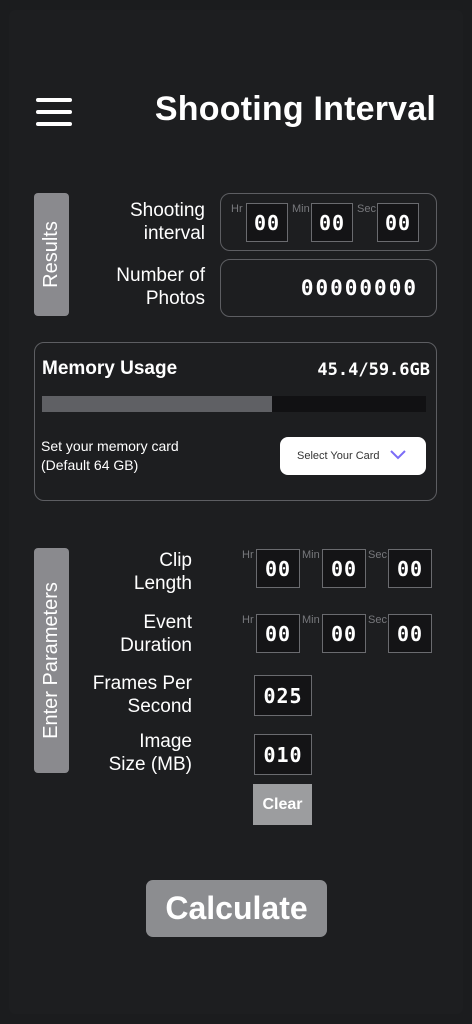 This screenshot has width=472, height=1024. I want to click on results-tab: Results, so click(51, 254).